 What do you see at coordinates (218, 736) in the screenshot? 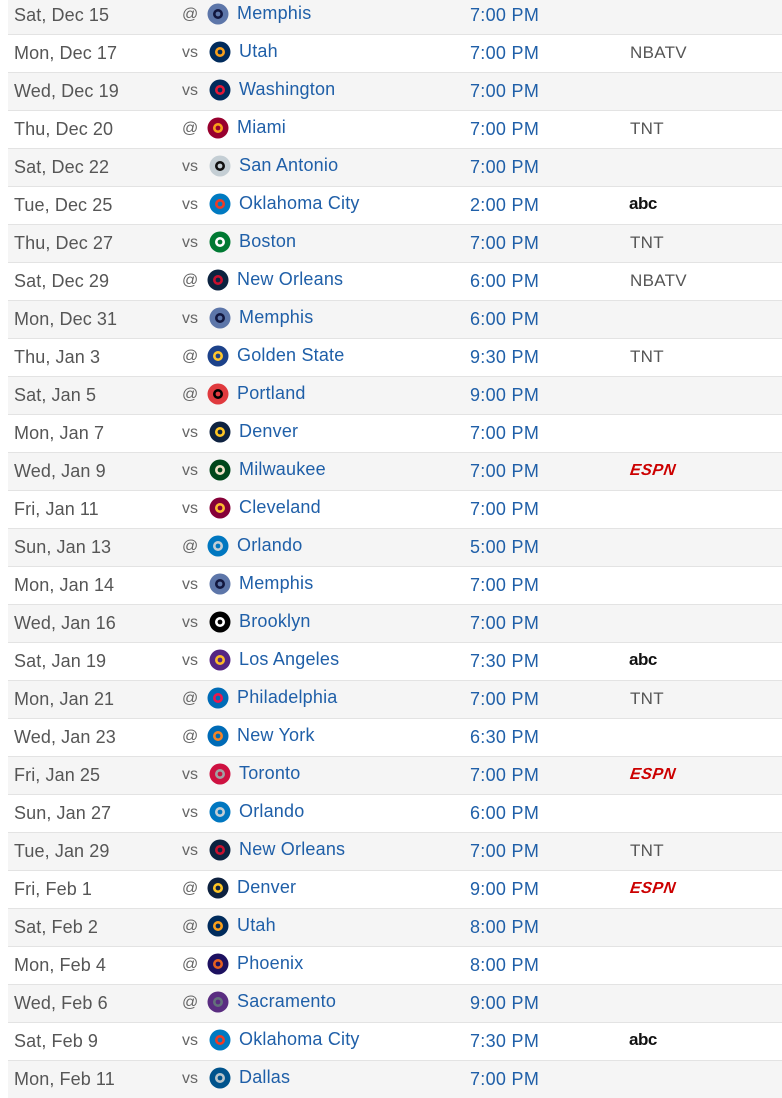
I see `knicks-logo` at bounding box center [218, 736].